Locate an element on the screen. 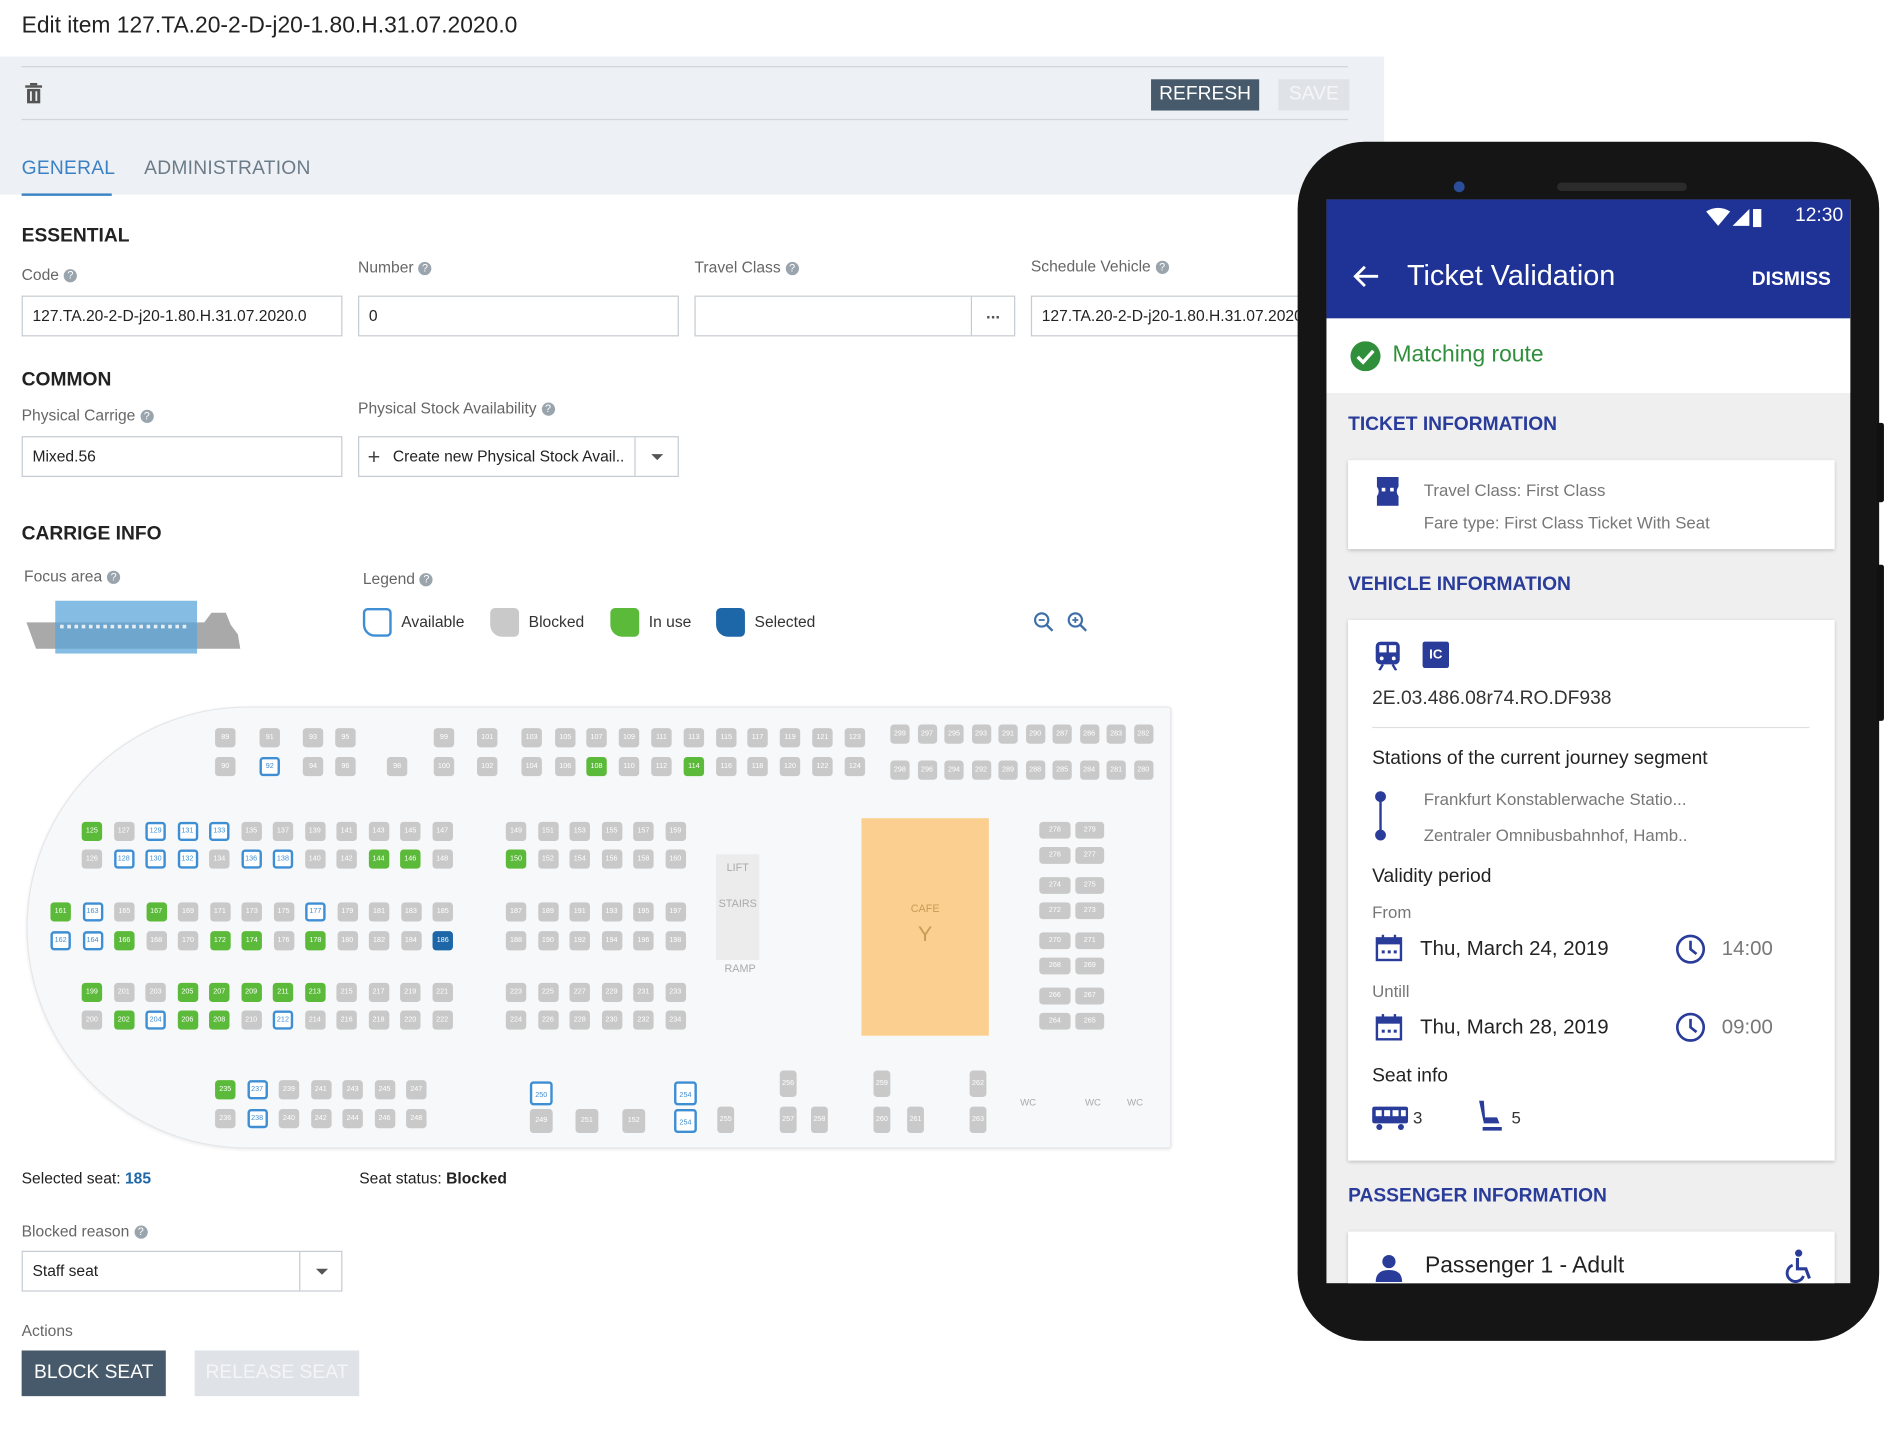  seat-191: 191 is located at coordinates (579, 912).